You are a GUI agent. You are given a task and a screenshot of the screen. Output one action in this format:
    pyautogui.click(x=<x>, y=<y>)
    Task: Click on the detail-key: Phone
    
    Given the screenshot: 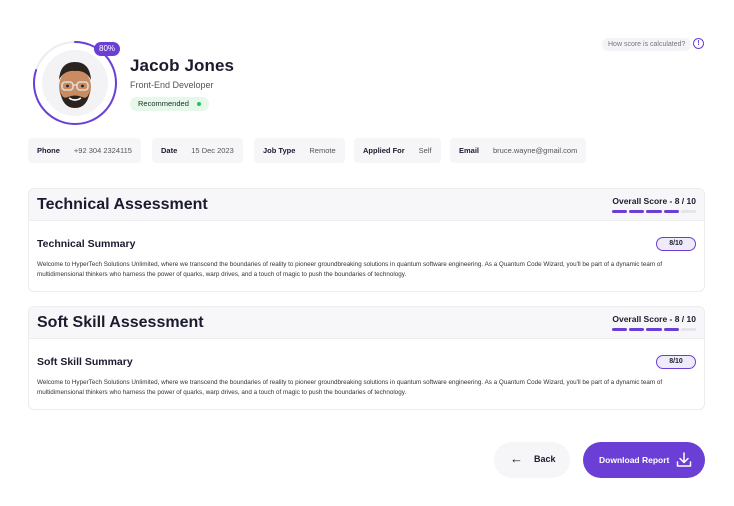 What is the action you would take?
    pyautogui.click(x=48, y=150)
    